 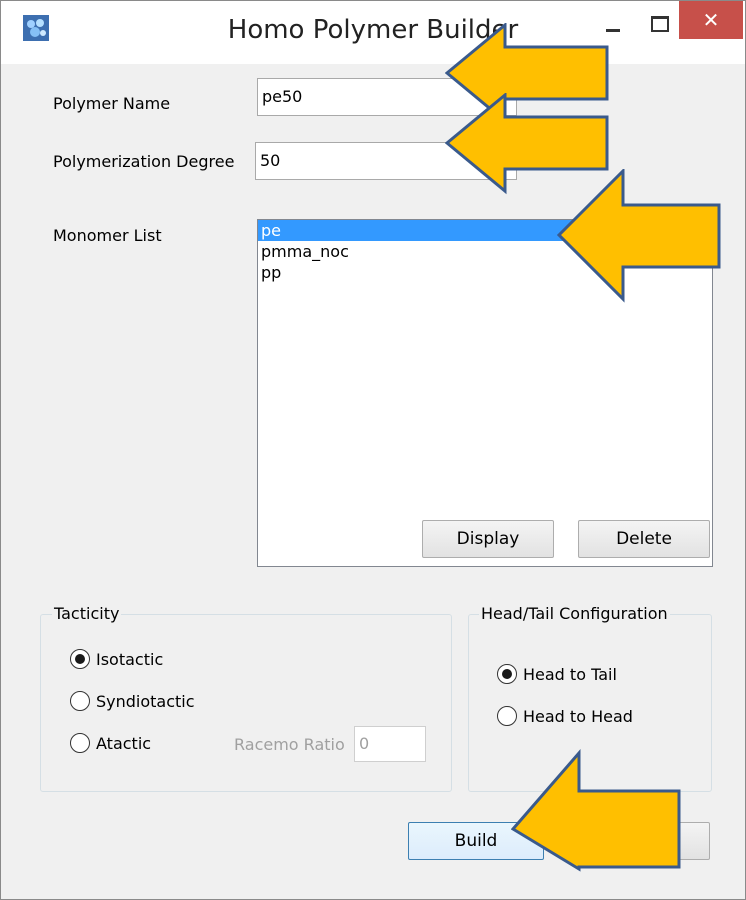 What do you see at coordinates (130, 659) in the screenshot?
I see `radio-label: Isotactic` at bounding box center [130, 659].